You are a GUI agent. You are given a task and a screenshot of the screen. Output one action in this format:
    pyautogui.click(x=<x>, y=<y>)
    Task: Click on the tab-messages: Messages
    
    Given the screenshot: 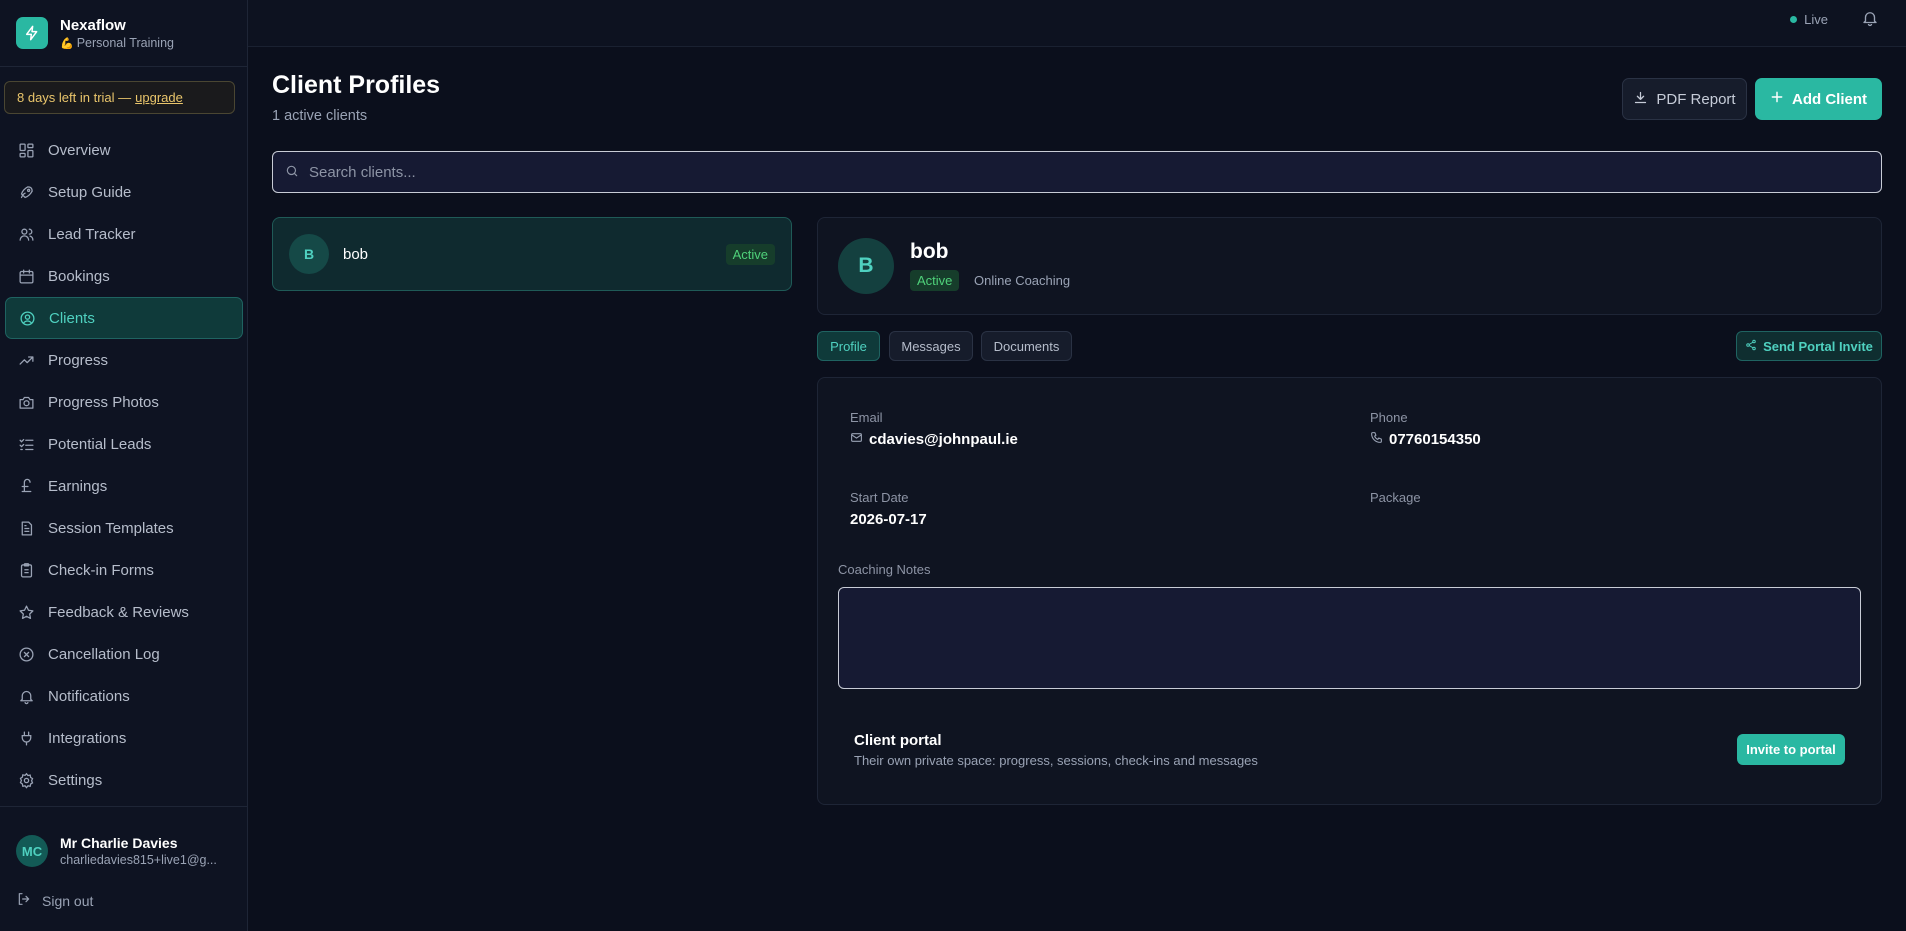 What is the action you would take?
    pyautogui.click(x=931, y=346)
    